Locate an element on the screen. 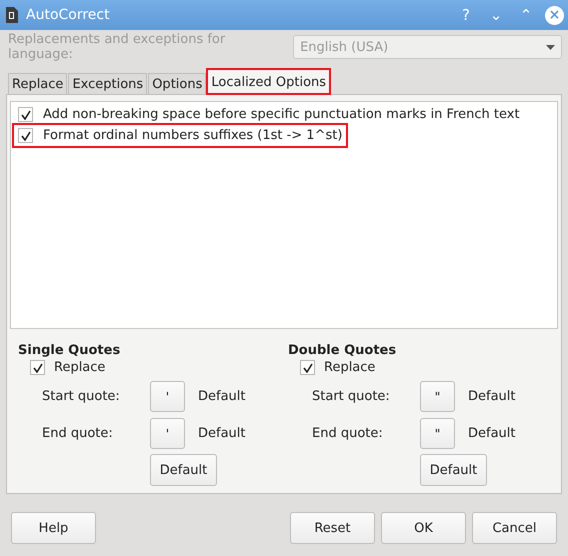  group-title: Single Quotes is located at coordinates (70, 350).